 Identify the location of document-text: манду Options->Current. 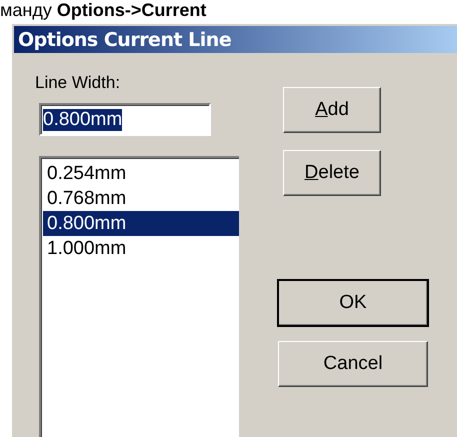
(103, 10).